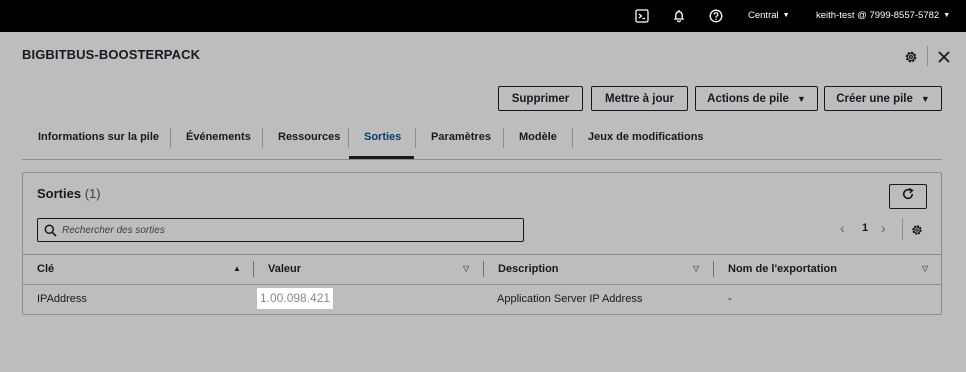 Image resolution: width=966 pixels, height=372 pixels. I want to click on tab-template: Modèle, so click(538, 137).